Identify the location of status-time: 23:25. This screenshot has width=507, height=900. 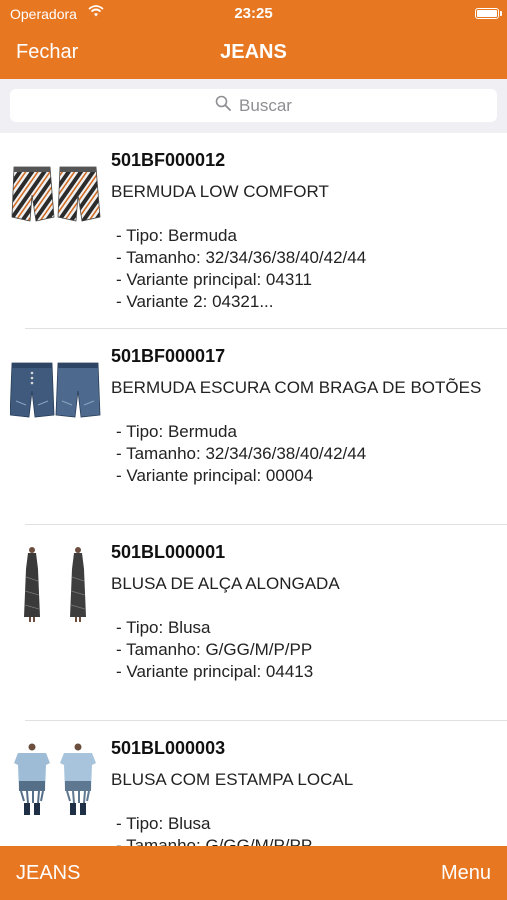
(253, 13).